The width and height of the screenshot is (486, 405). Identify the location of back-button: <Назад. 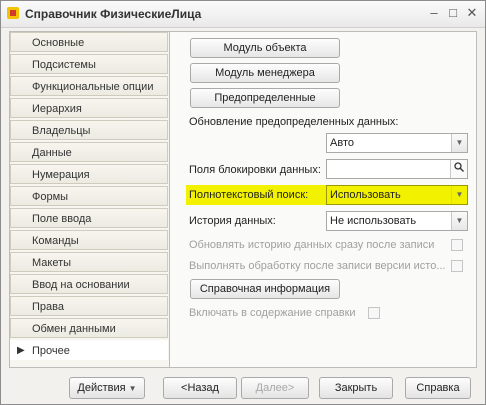
(200, 388).